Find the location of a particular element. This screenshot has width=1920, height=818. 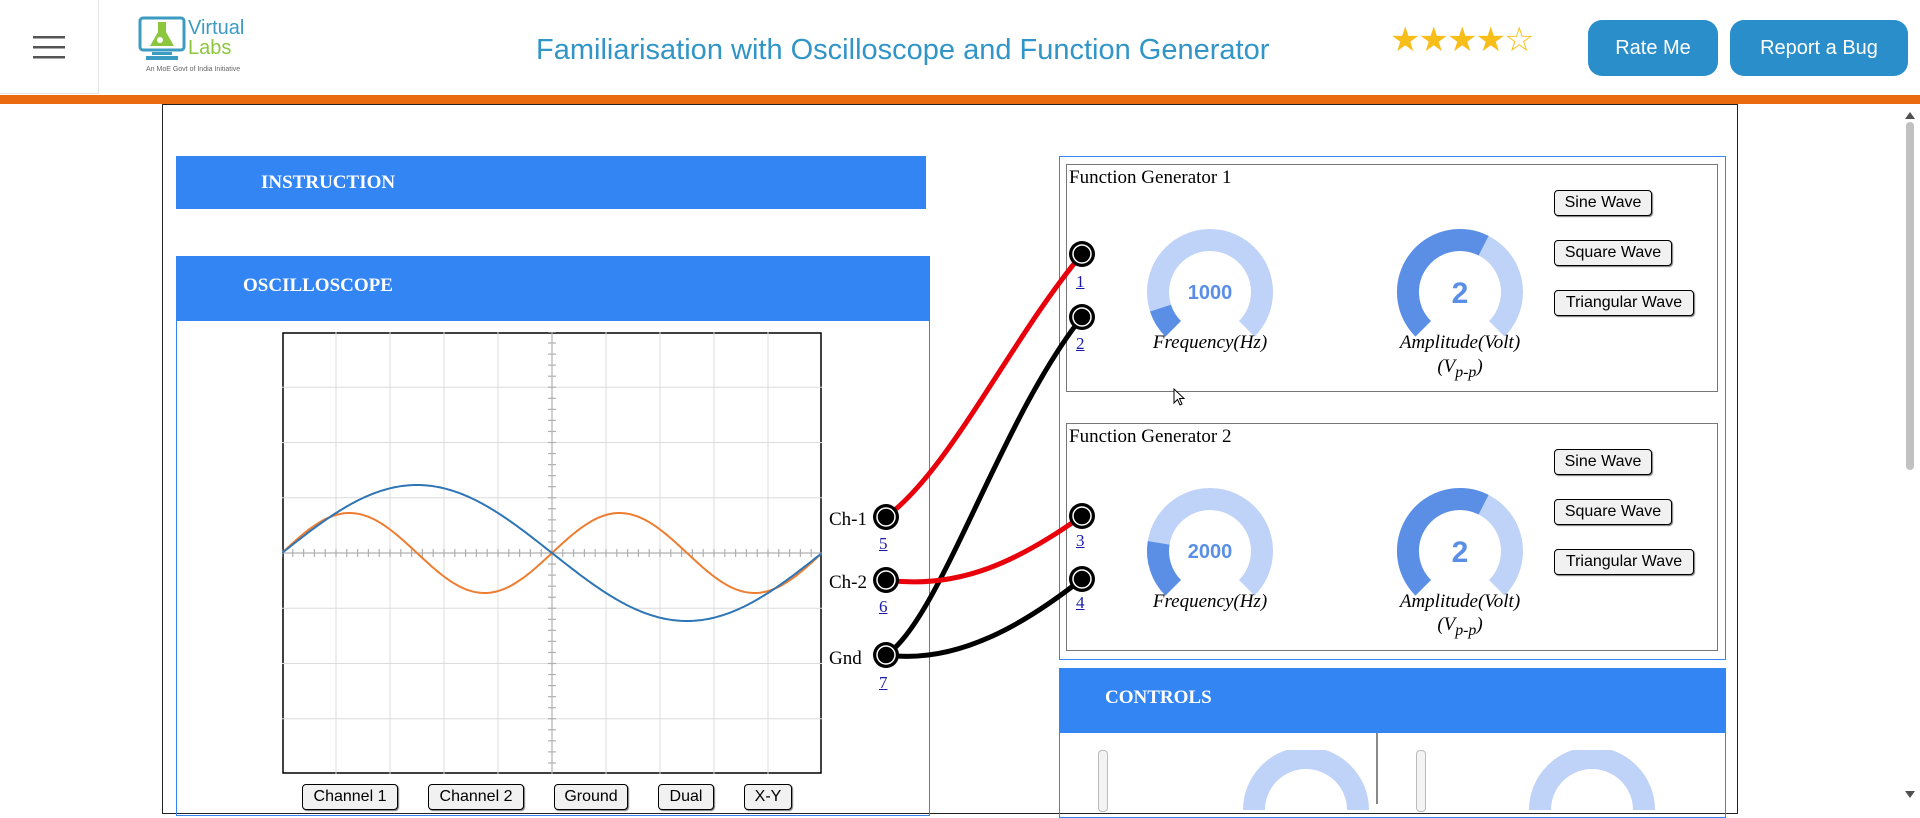

scrollbar-thumb is located at coordinates (1910, 296).